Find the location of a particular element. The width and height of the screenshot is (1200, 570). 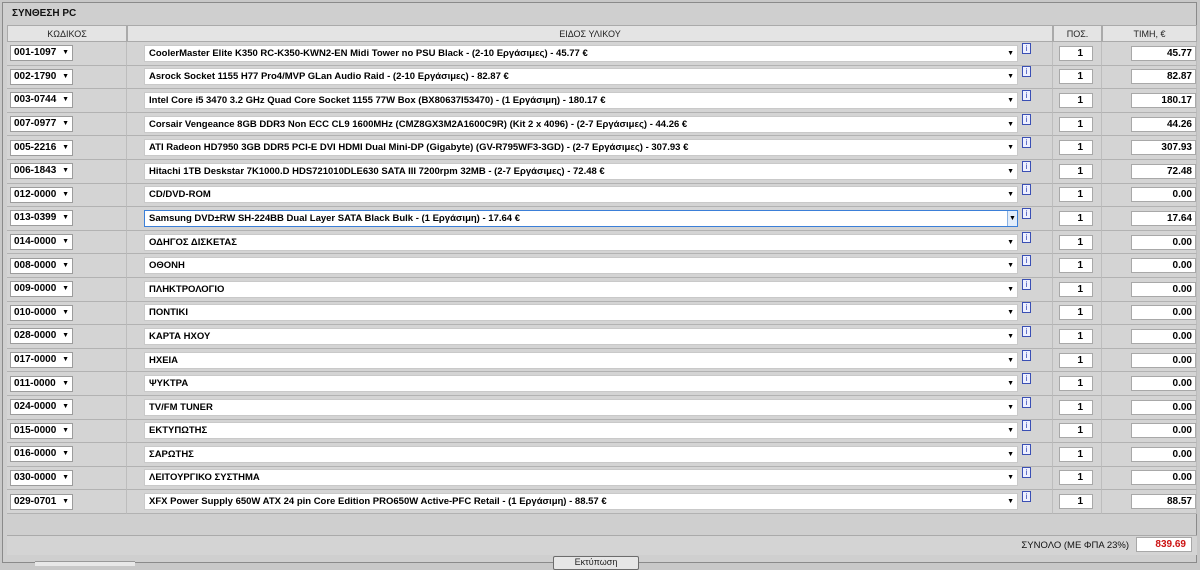

item-select-value: ΛΕΙΤΟΥΡΓΙΚΟ ΣΥΣΤΗΜΑ is located at coordinates (204, 478).